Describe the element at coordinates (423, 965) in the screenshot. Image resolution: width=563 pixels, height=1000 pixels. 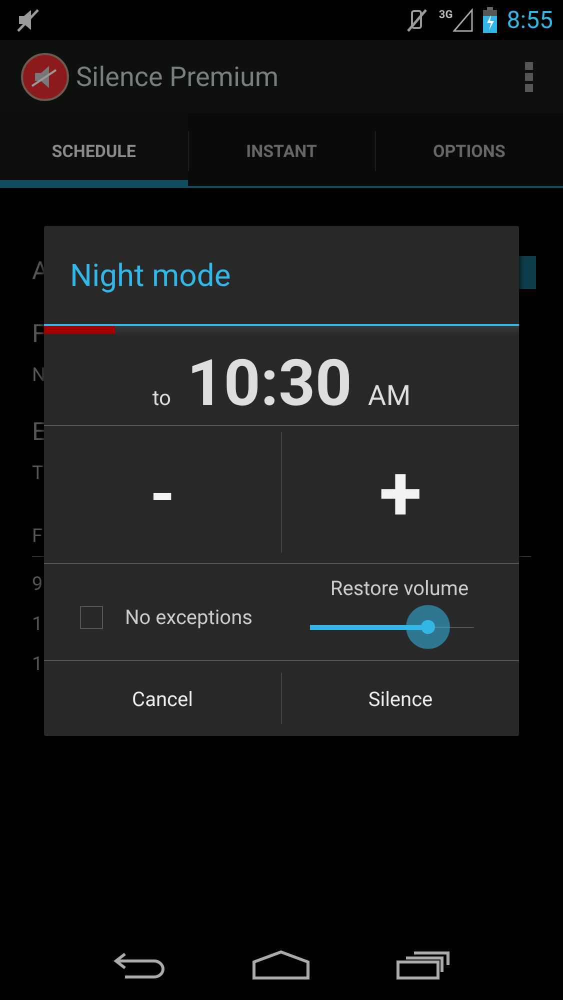
I see `recent-apps-icon` at that location.